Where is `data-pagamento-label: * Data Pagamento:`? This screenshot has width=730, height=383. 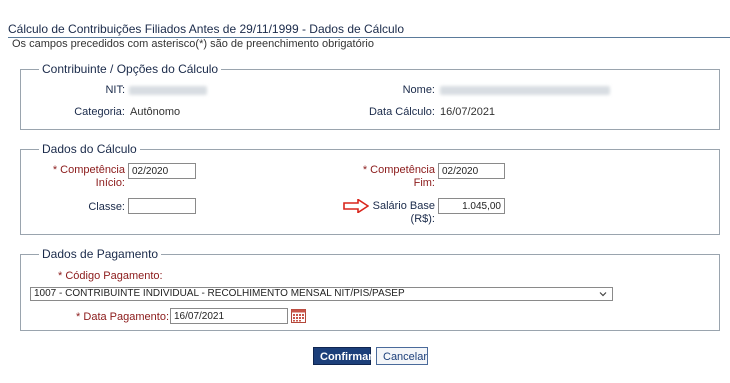 data-pagamento-label: * Data Pagamento: is located at coordinates (122, 317).